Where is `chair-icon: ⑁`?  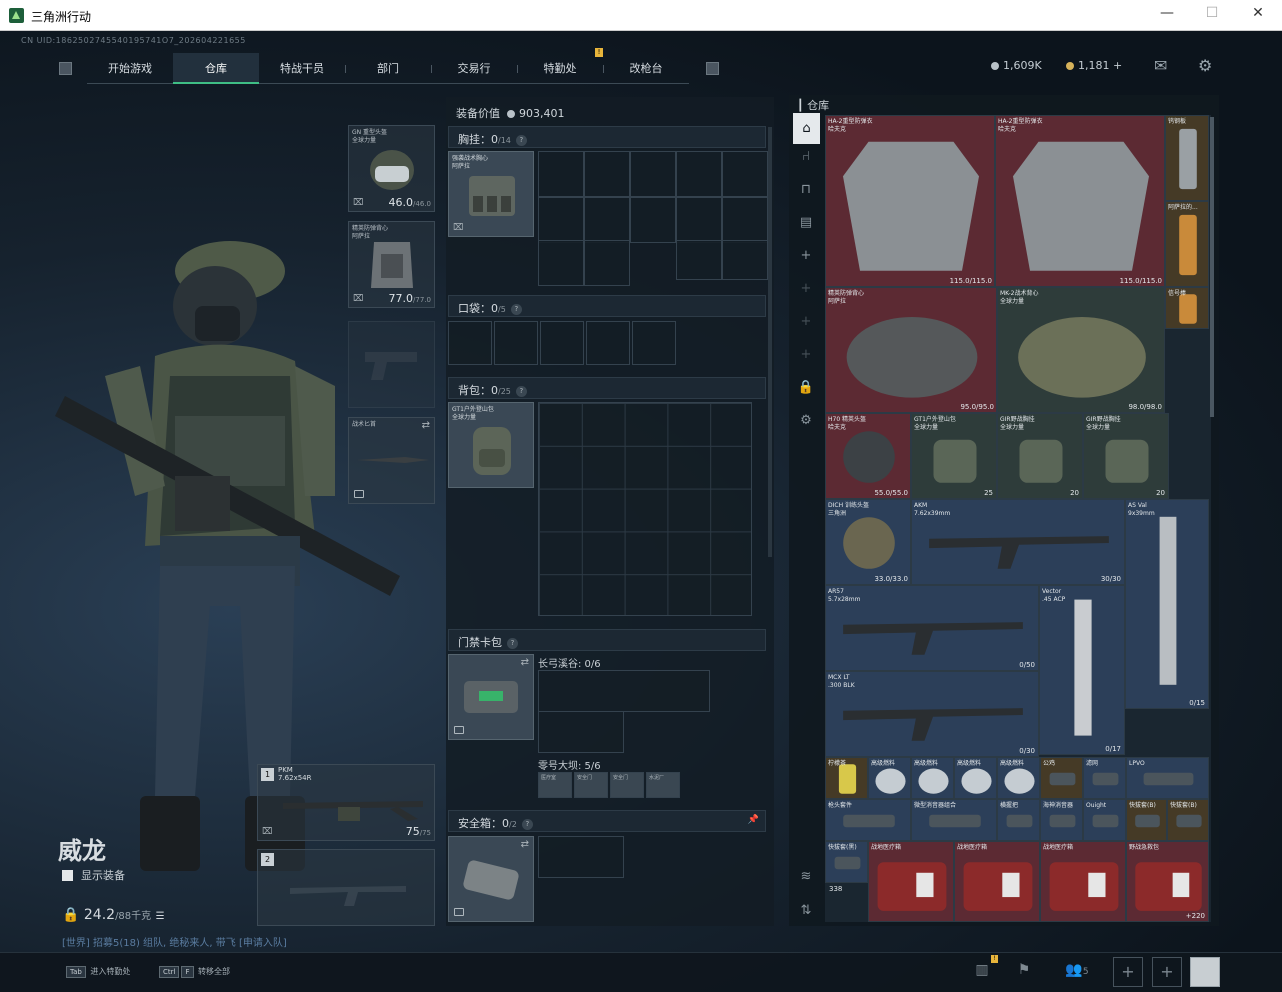 chair-icon: ⑁ is located at coordinates (806, 157).